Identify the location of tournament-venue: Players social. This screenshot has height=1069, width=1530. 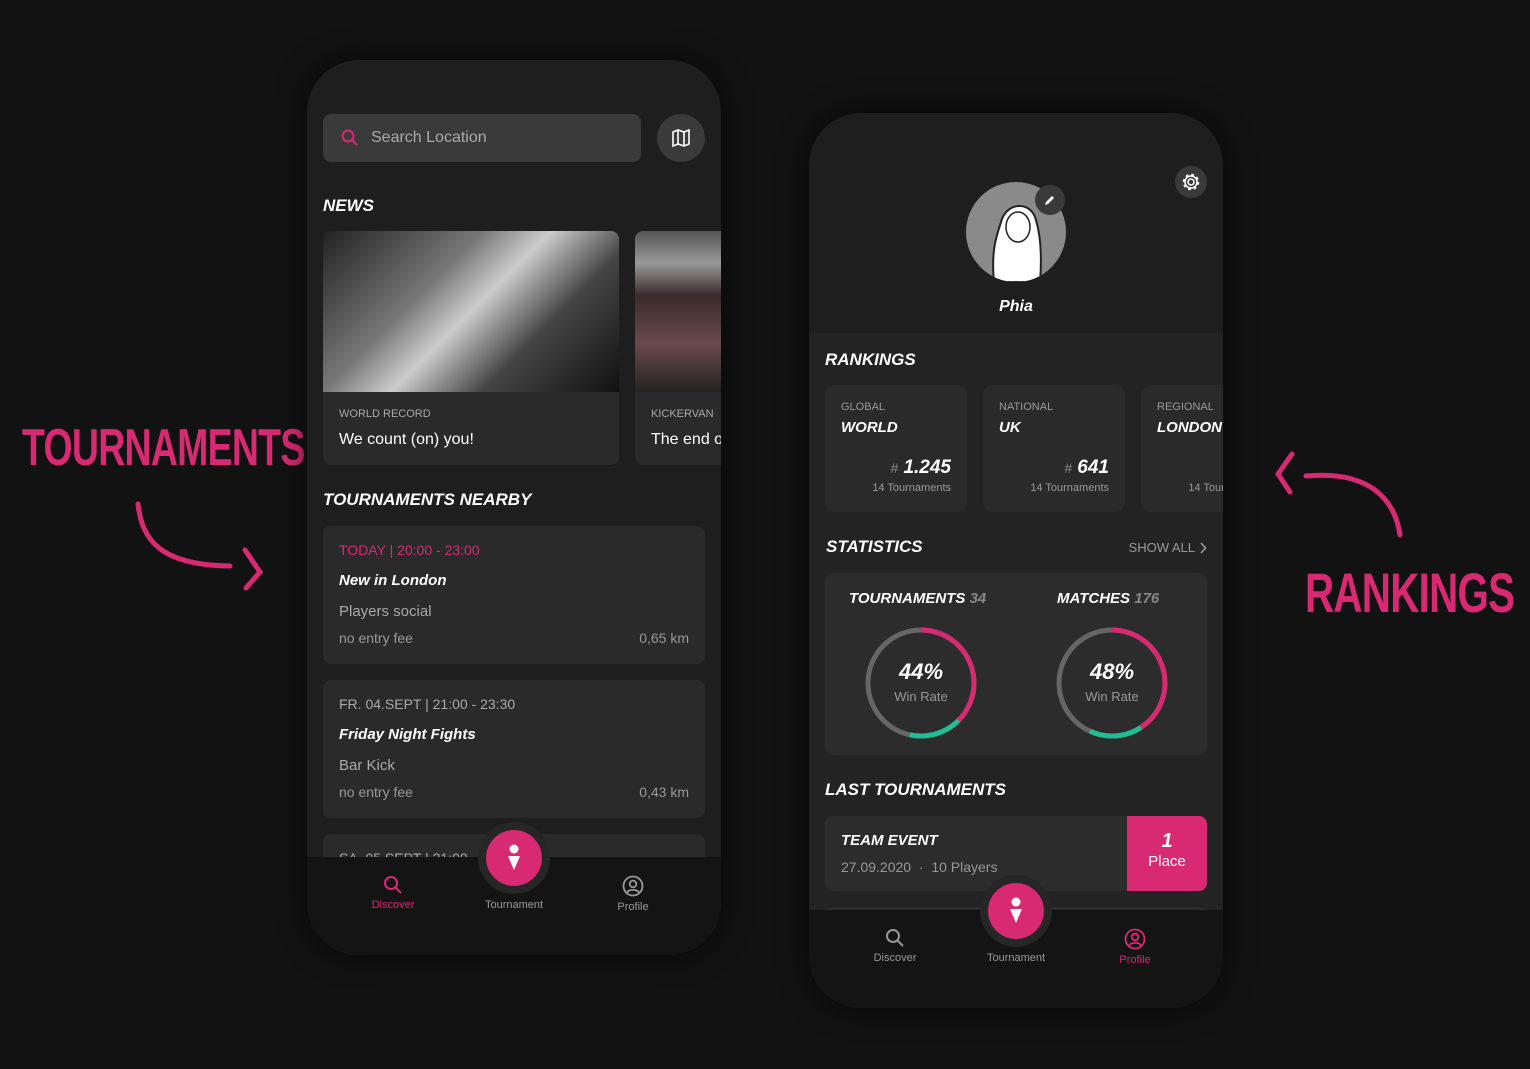
(385, 611).